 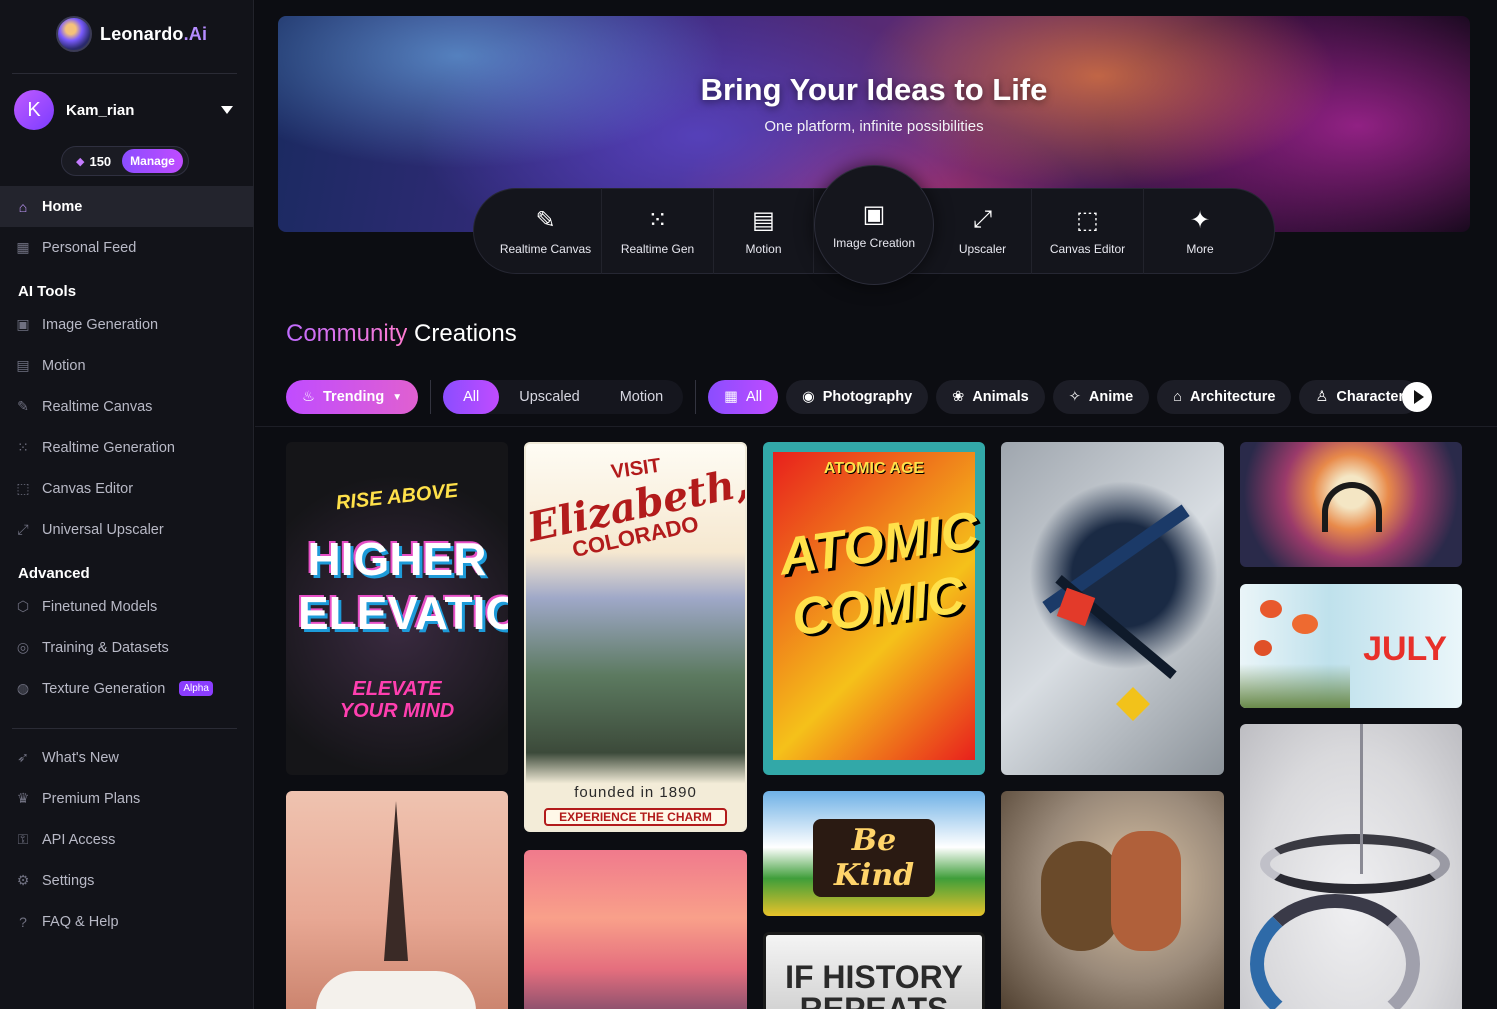 I want to click on tool-motion: ▤ Motion, so click(x=764, y=231).